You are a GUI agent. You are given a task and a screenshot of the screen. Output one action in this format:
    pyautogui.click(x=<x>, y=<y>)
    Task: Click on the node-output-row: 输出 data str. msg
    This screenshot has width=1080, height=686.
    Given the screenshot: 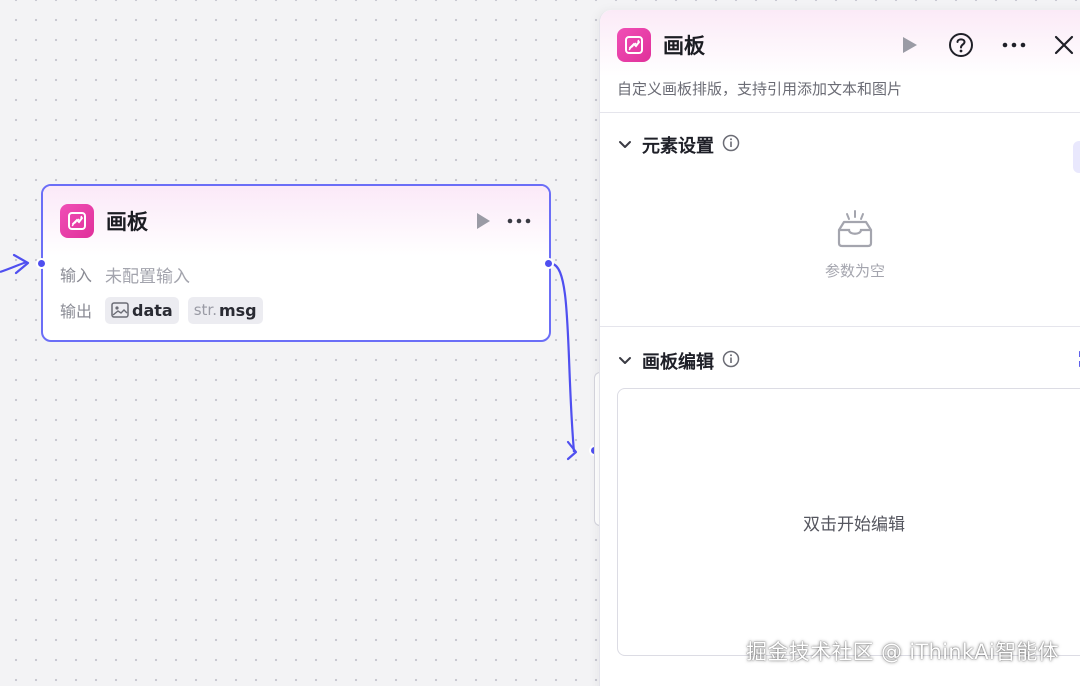 What is the action you would take?
    pyautogui.click(x=296, y=310)
    